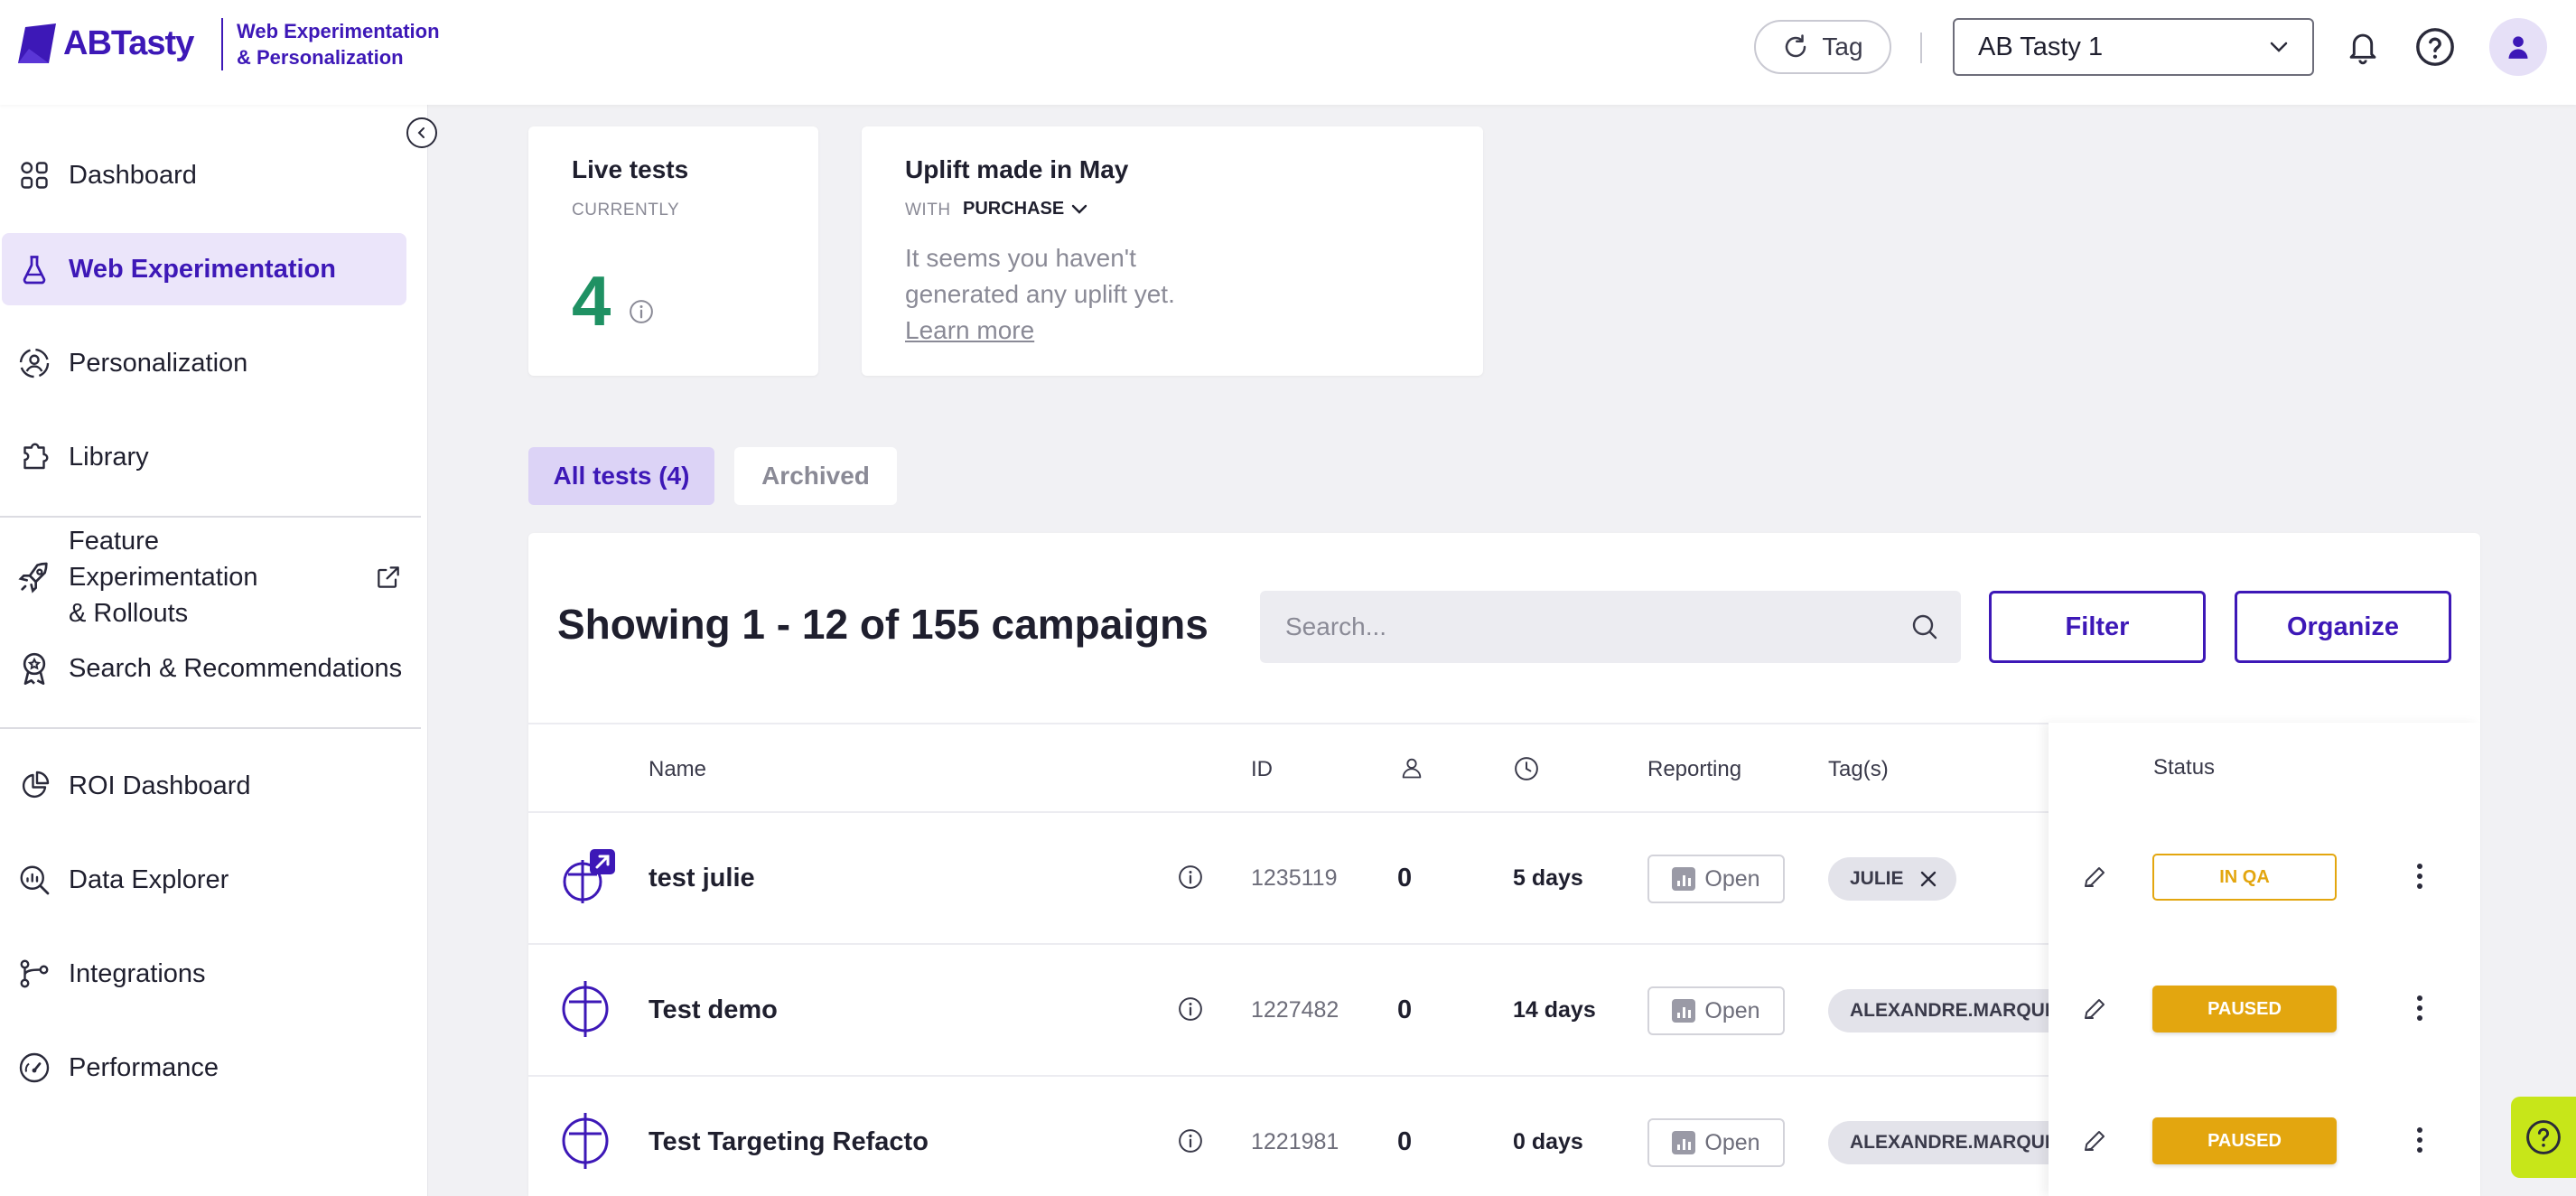 This screenshot has height=1196, width=2576. Describe the element at coordinates (1928, 879) in the screenshot. I see `close-icon` at that location.